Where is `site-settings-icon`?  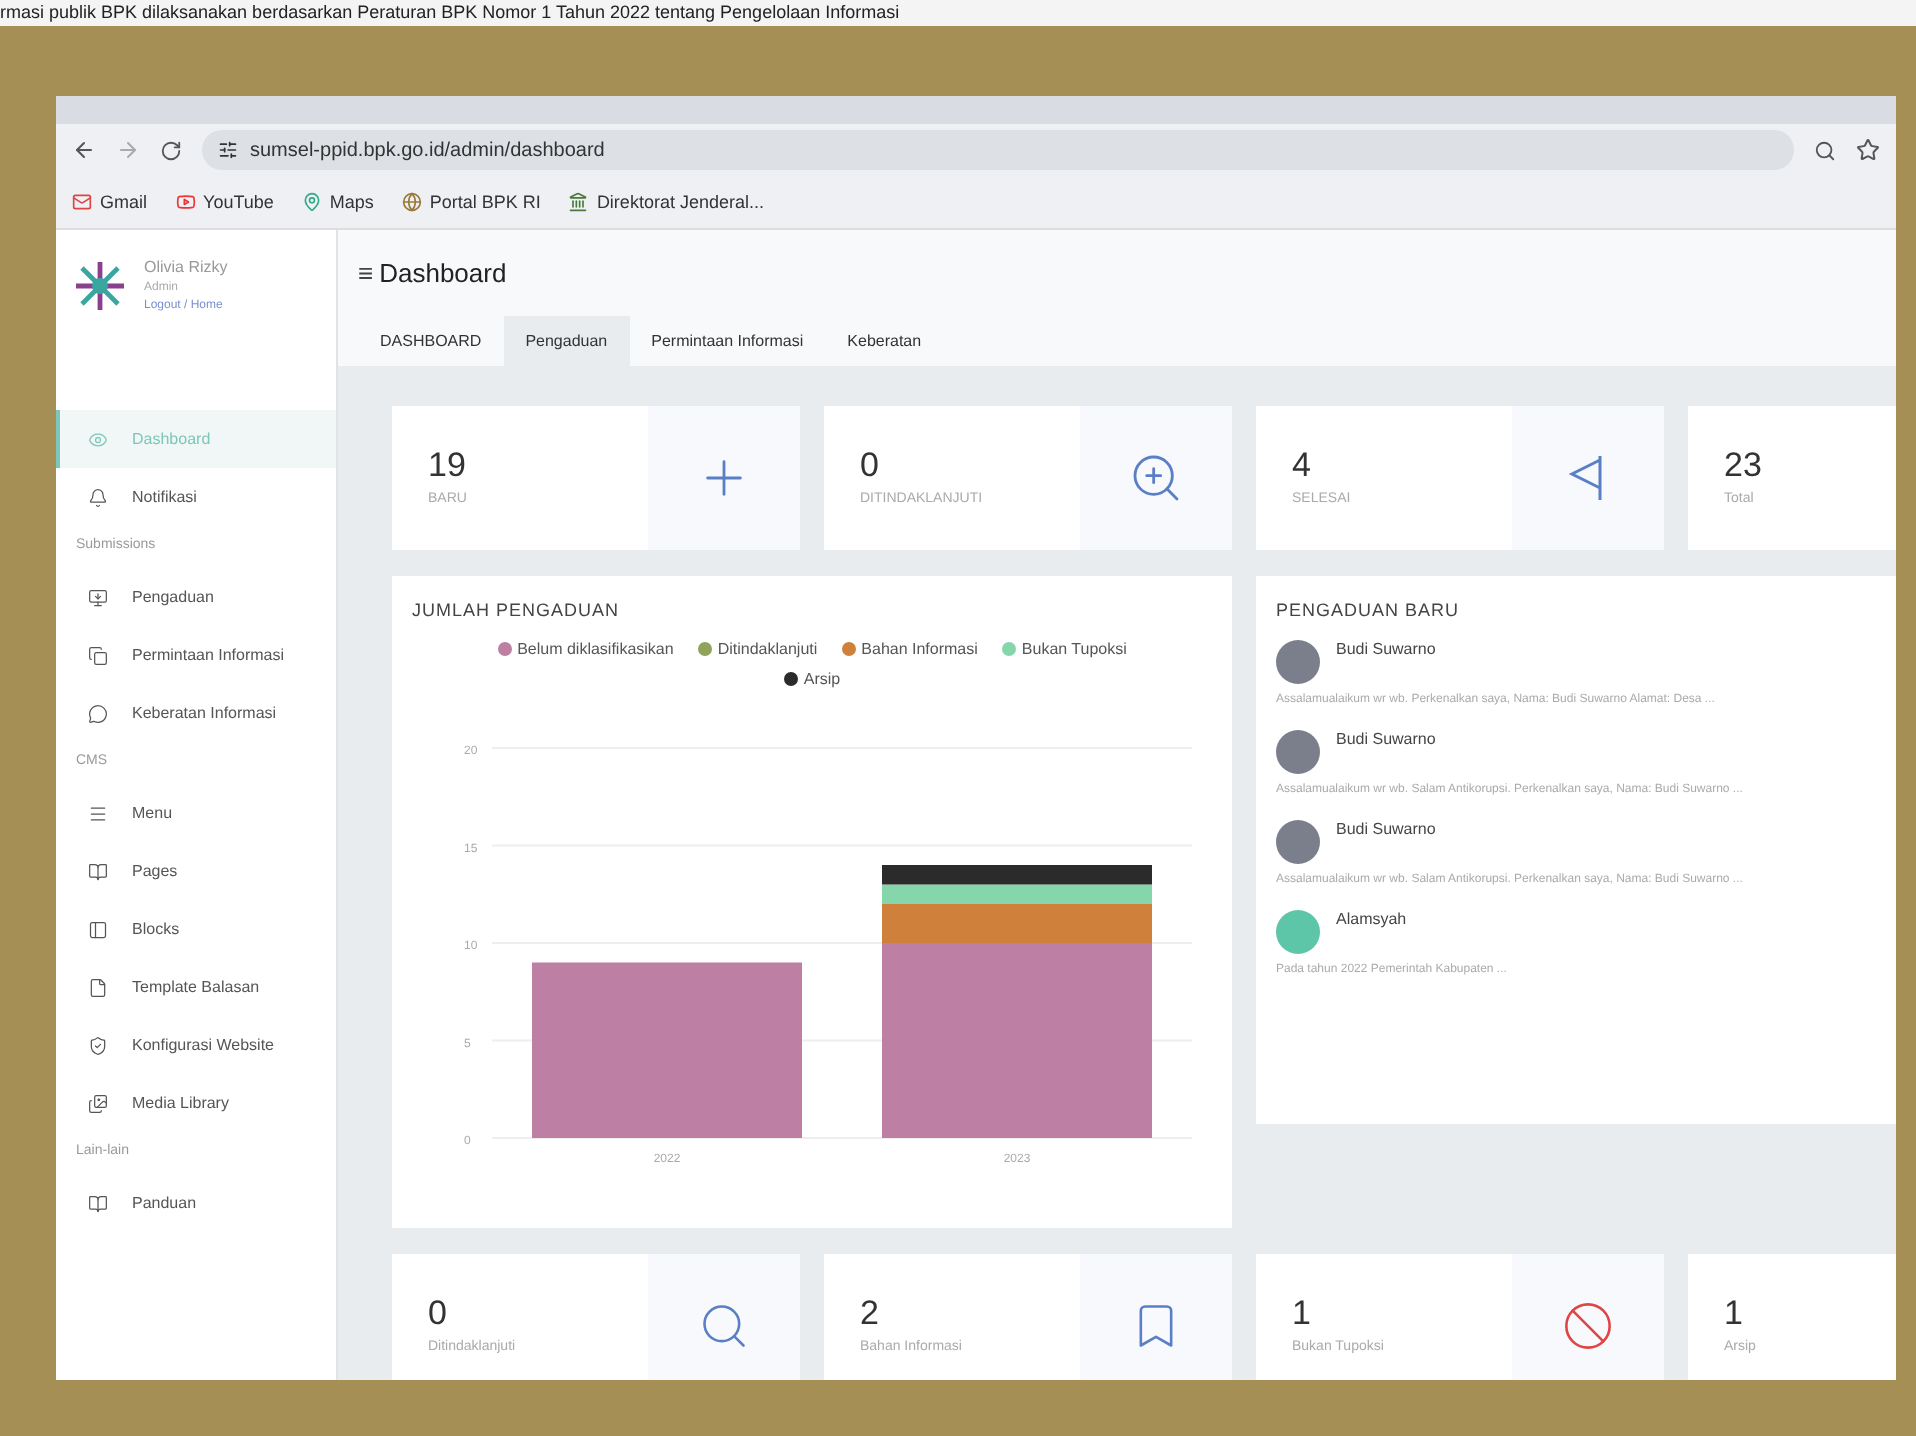 site-settings-icon is located at coordinates (228, 150).